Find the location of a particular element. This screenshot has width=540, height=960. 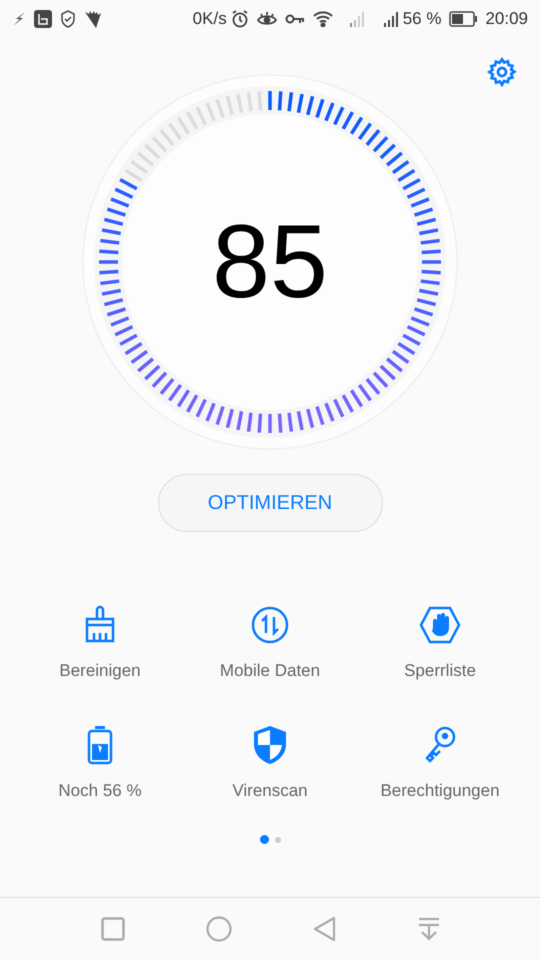

feature-tile: Virenscan is located at coordinates (270, 762).